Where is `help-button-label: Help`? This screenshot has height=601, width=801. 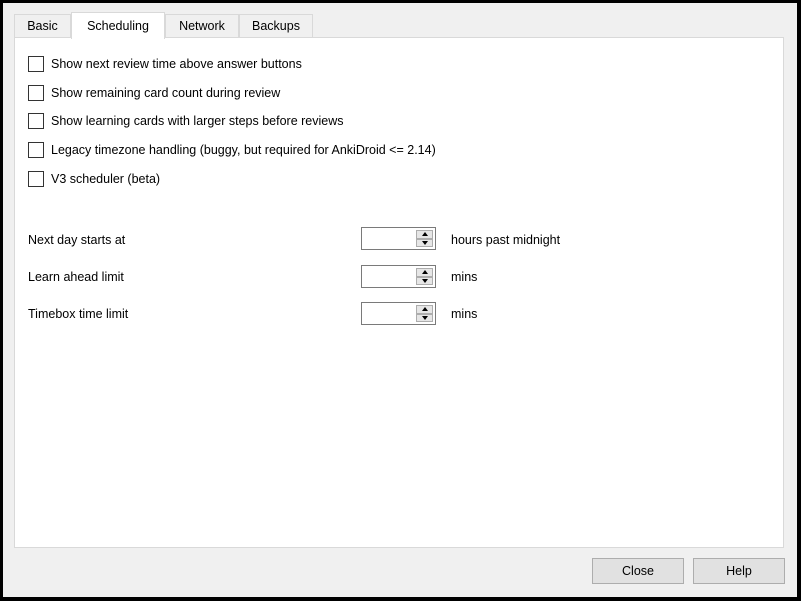
help-button-label: Help is located at coordinates (739, 571).